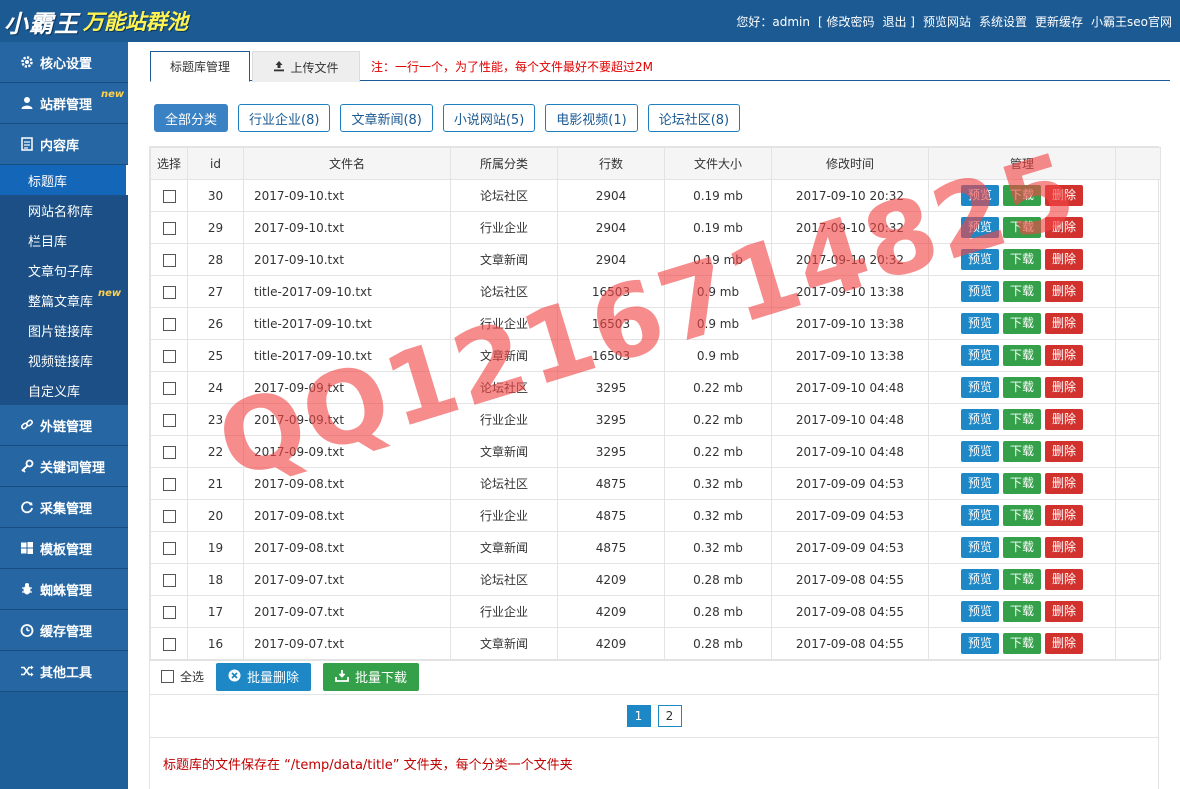 The height and width of the screenshot is (789, 1180). Describe the element at coordinates (200, 66) in the screenshot. I see `tab-title-library-management: 标题库管理` at that location.